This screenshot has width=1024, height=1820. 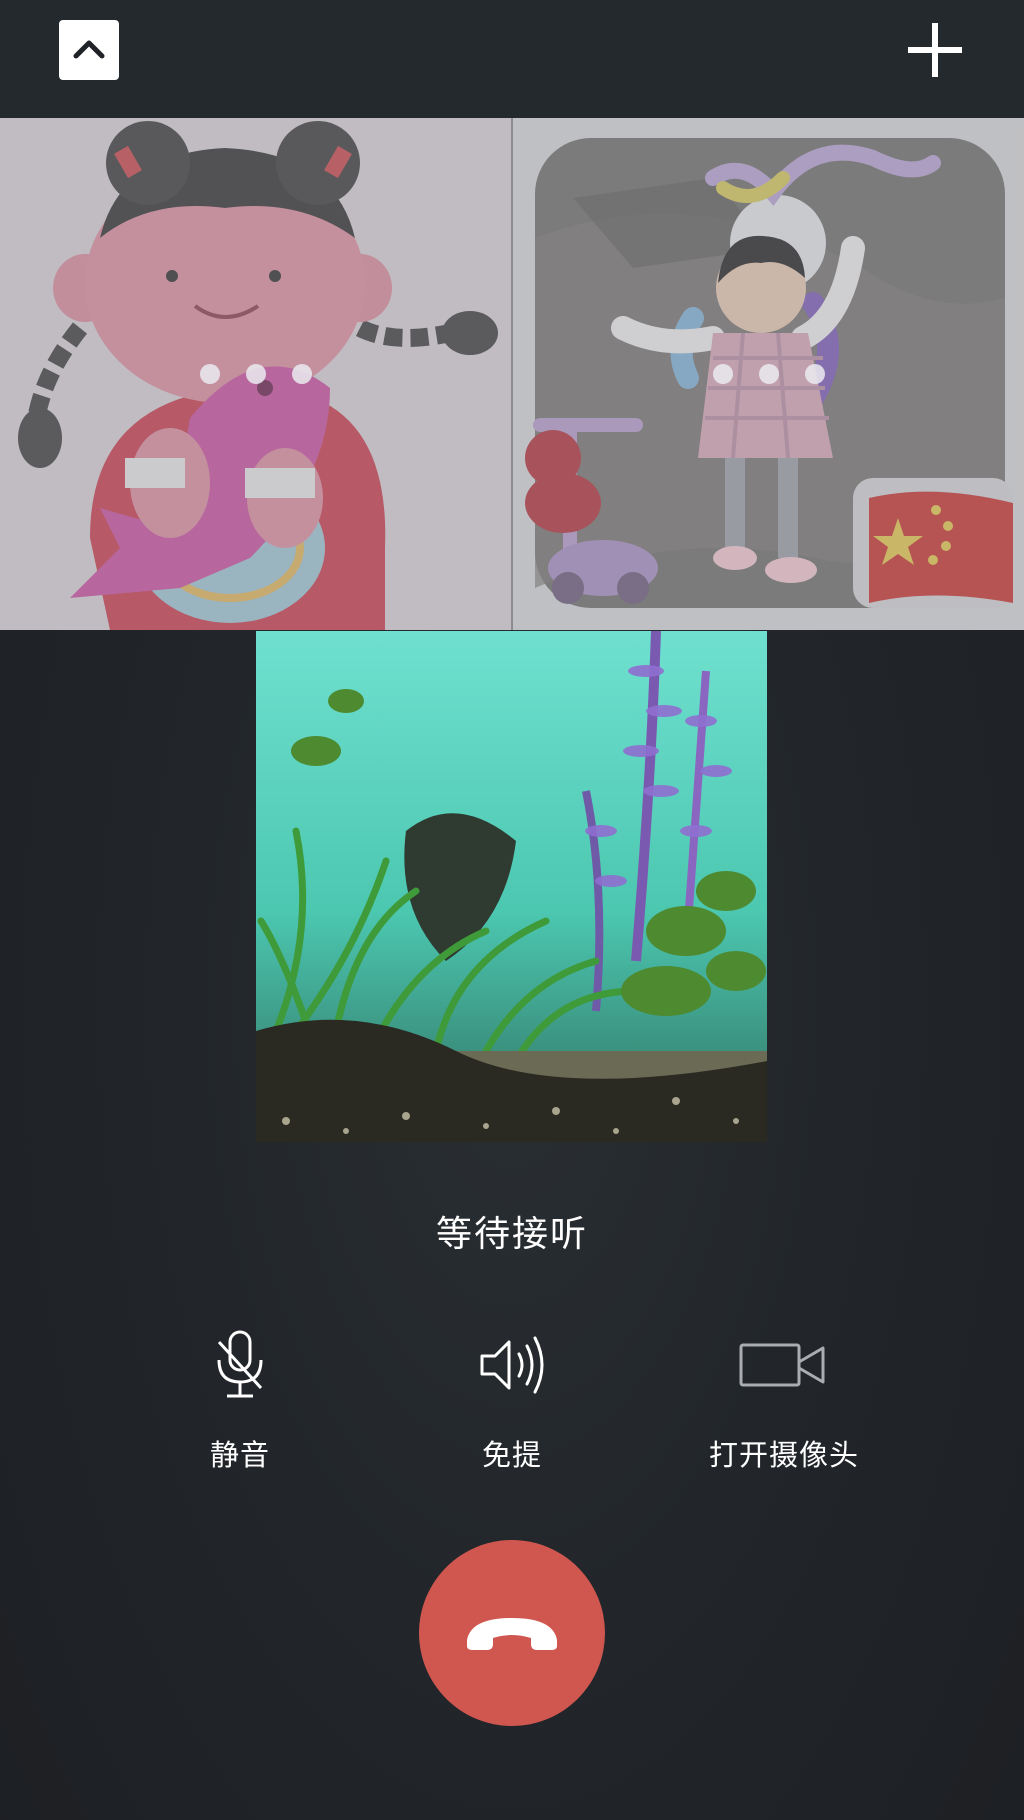 I want to click on plus-icon, so click(x=935, y=50).